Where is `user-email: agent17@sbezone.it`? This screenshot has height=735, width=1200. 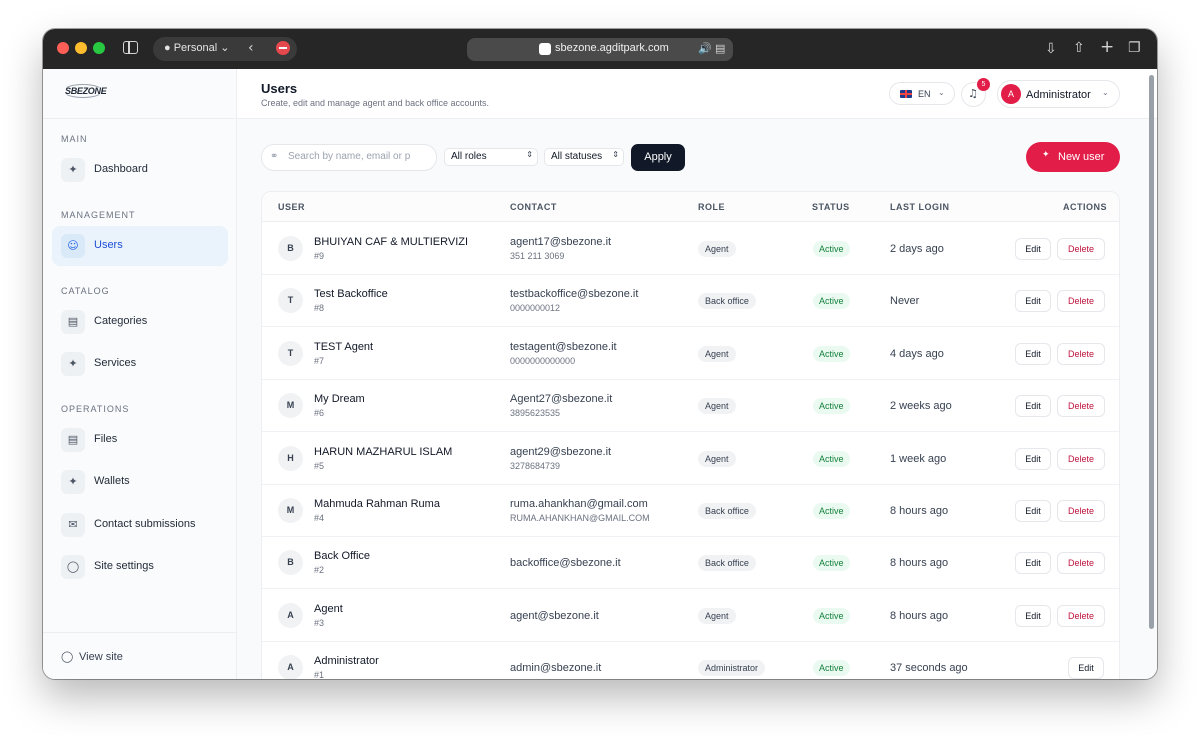
user-email: agent17@sbezone.it is located at coordinates (561, 242).